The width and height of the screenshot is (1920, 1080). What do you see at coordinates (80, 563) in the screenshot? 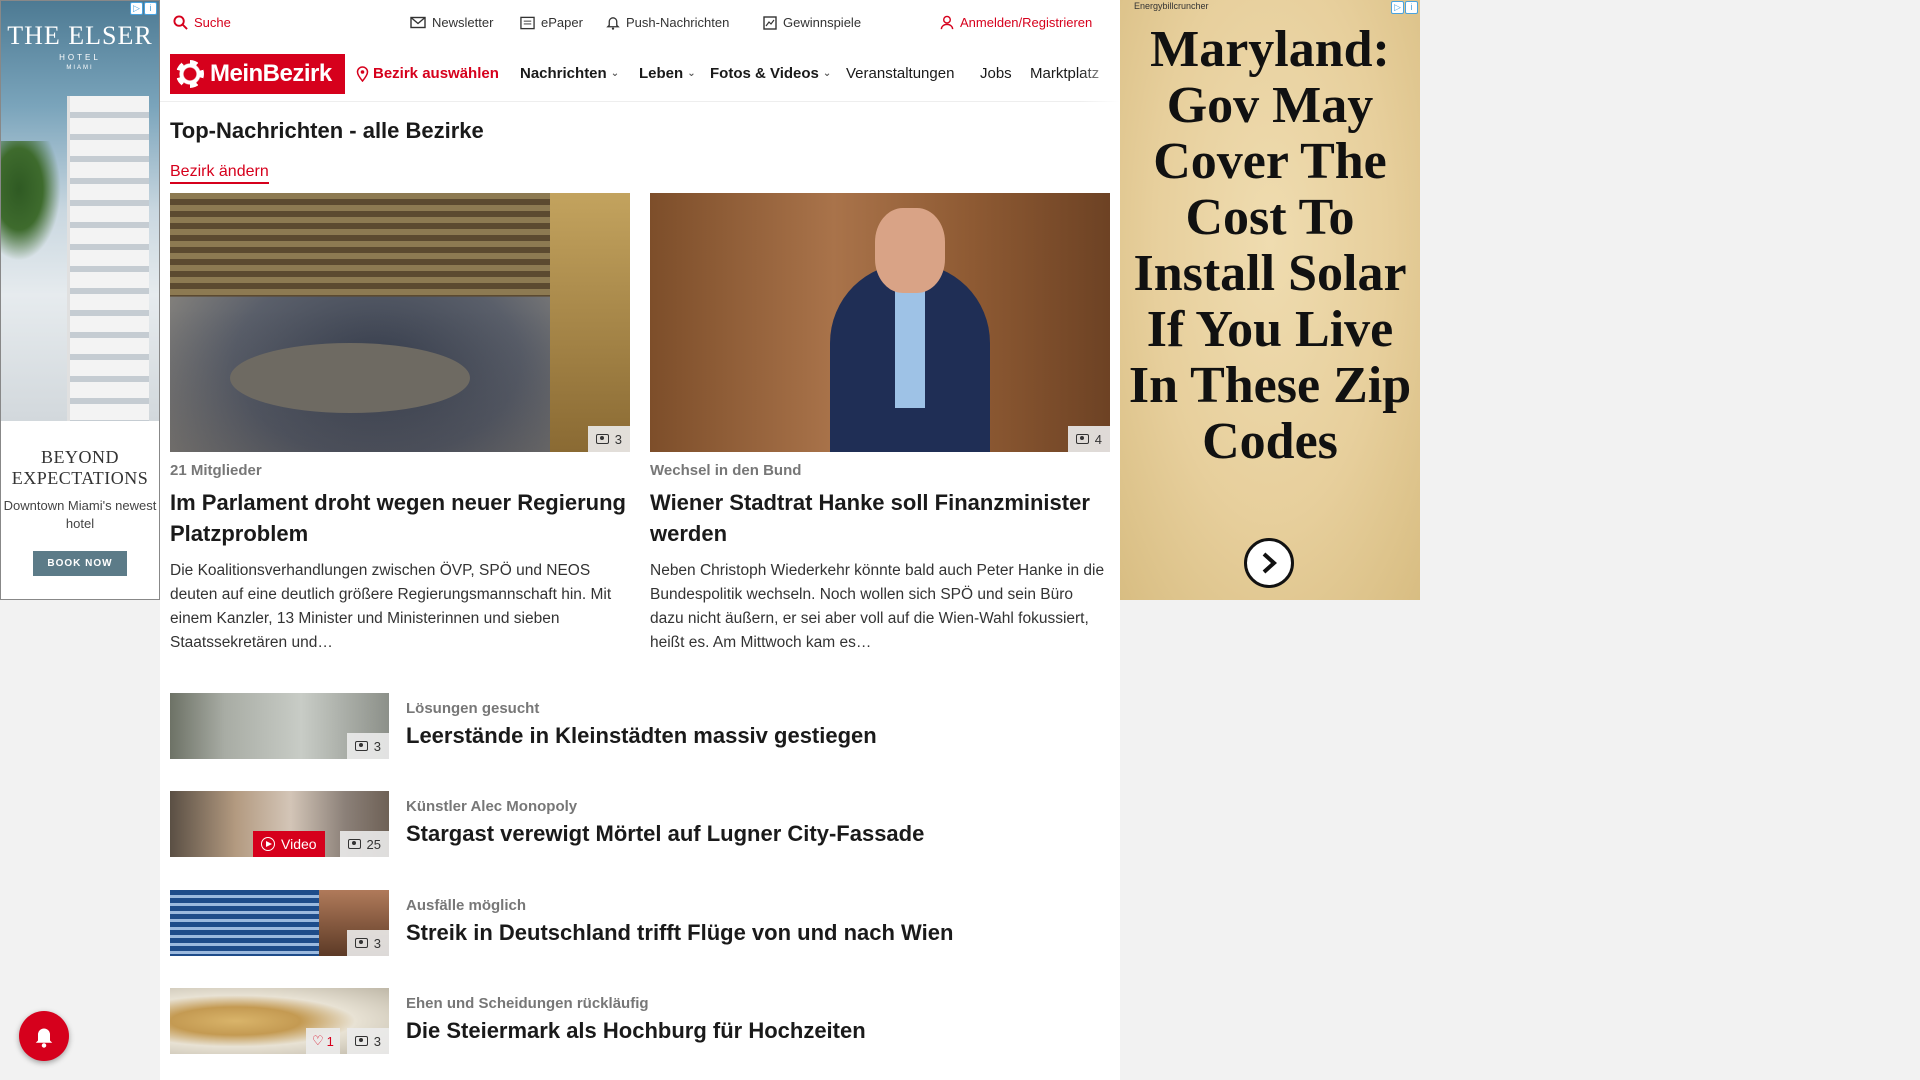
I see `book-now-button: BOOK NOW` at bounding box center [80, 563].